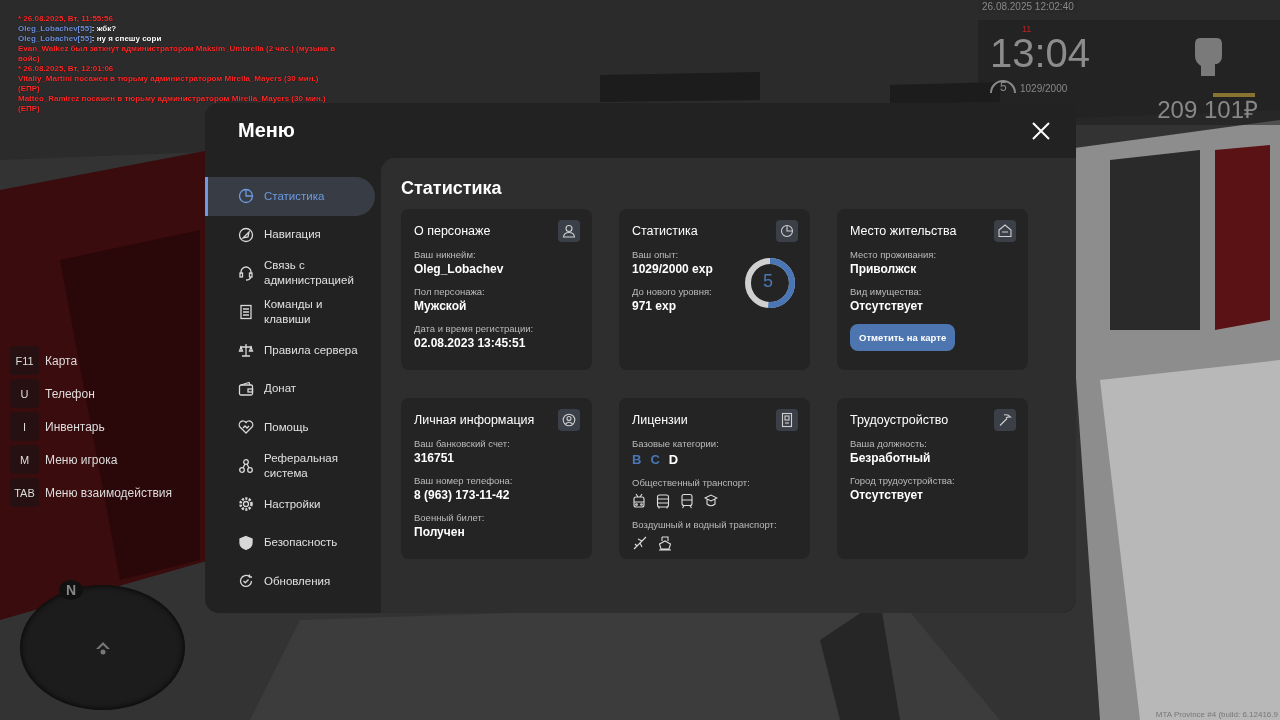 This screenshot has height=720, width=1280. I want to click on mark-on-map-button: Отметить на карте, so click(903, 337).